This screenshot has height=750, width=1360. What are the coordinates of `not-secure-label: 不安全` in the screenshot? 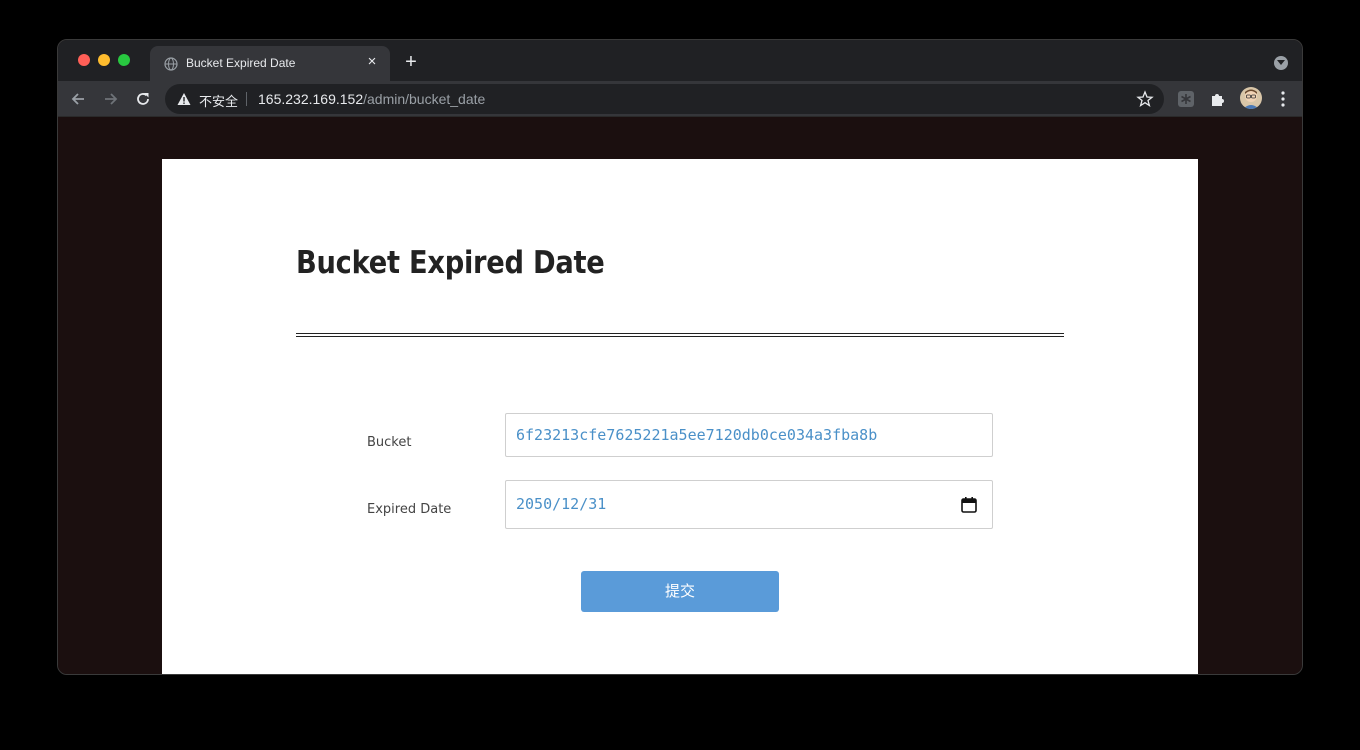 It's located at (218, 100).